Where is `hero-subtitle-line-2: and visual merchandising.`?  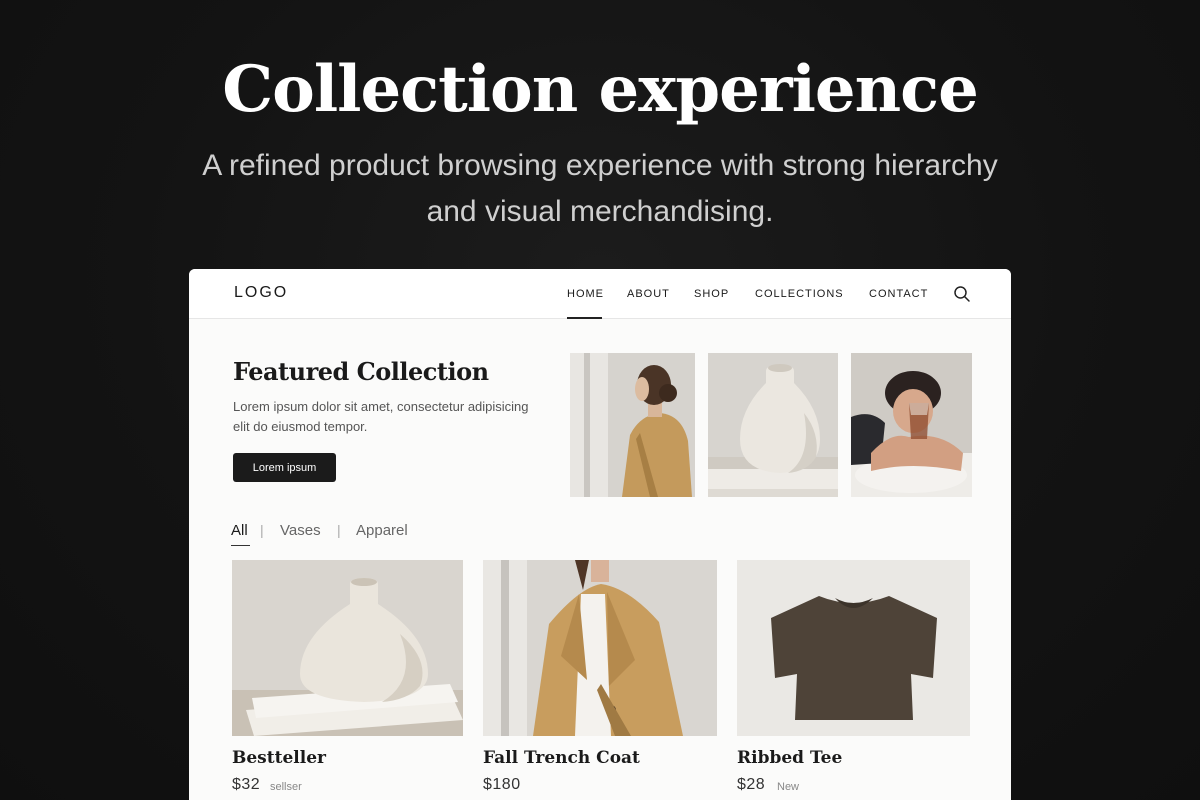
hero-subtitle-line-2: and visual merchandising. is located at coordinates (600, 211).